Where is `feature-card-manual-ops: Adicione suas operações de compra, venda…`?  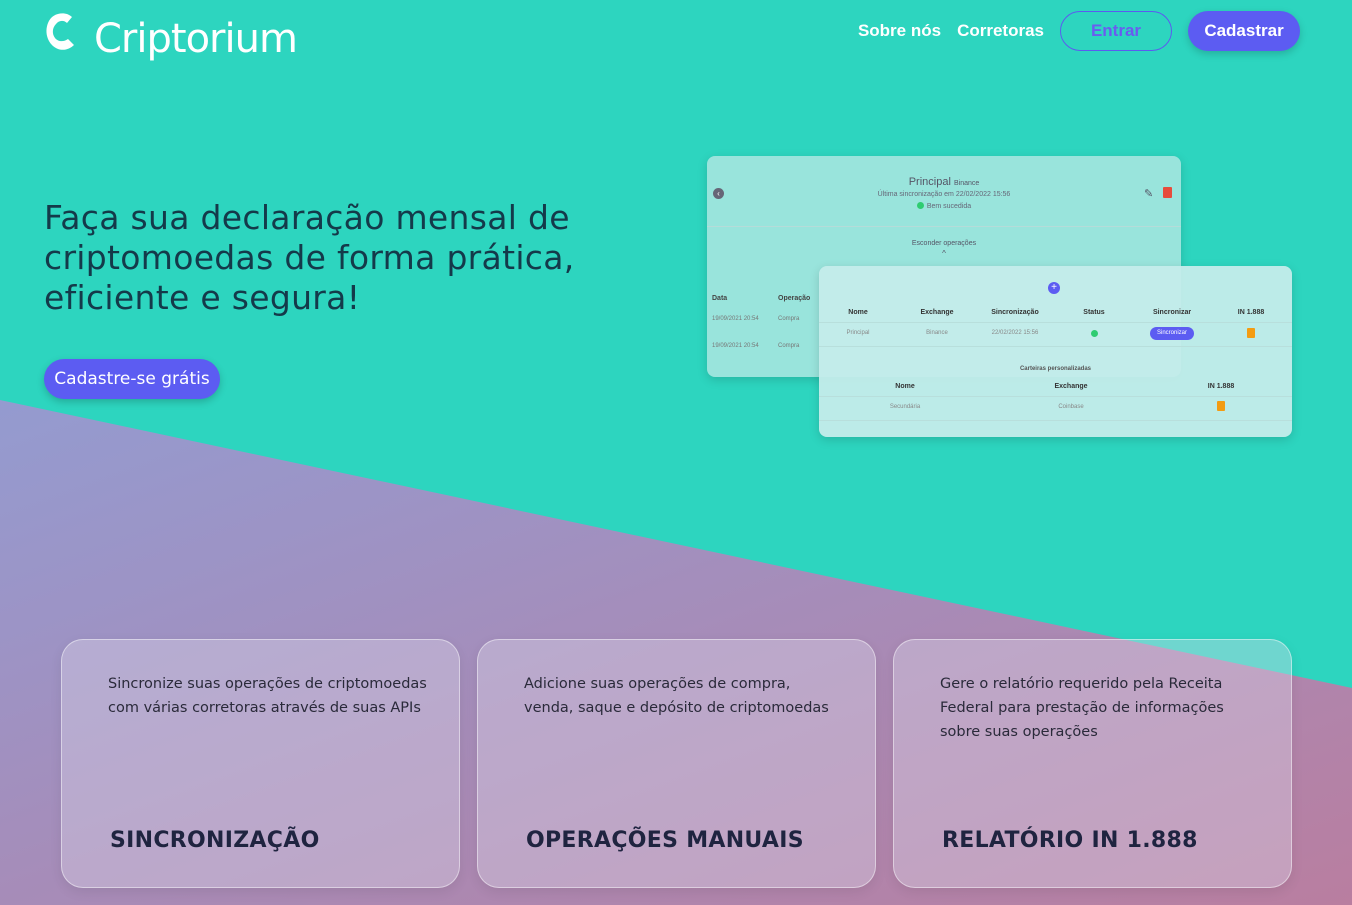
feature-card-manual-ops: Adicione suas operações de compra, venda… is located at coordinates (676, 763).